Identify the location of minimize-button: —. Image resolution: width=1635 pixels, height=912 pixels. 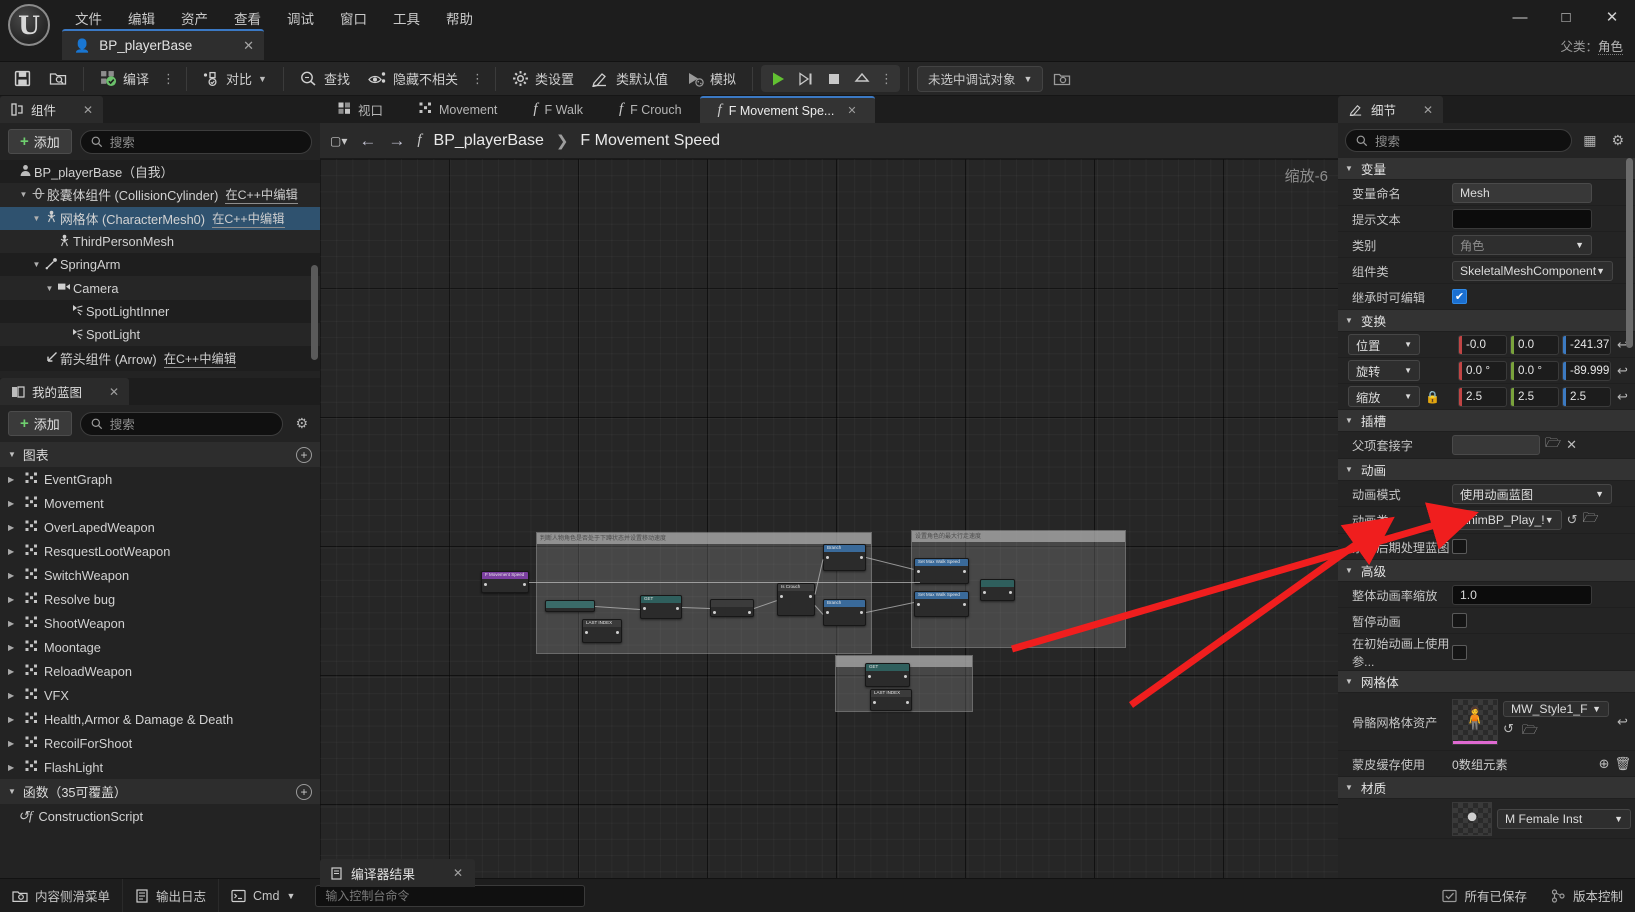
(1520, 17).